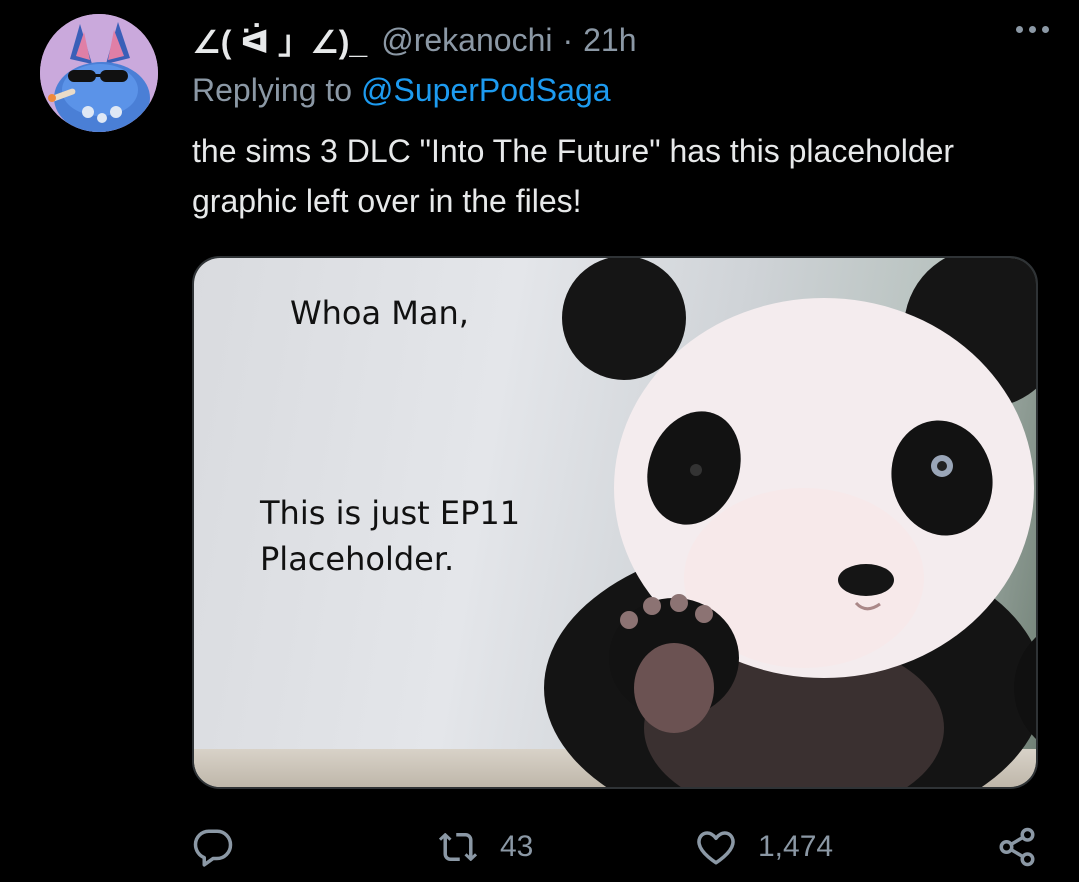 This screenshot has height=882, width=1079. I want to click on reply-icon, so click(213, 848).